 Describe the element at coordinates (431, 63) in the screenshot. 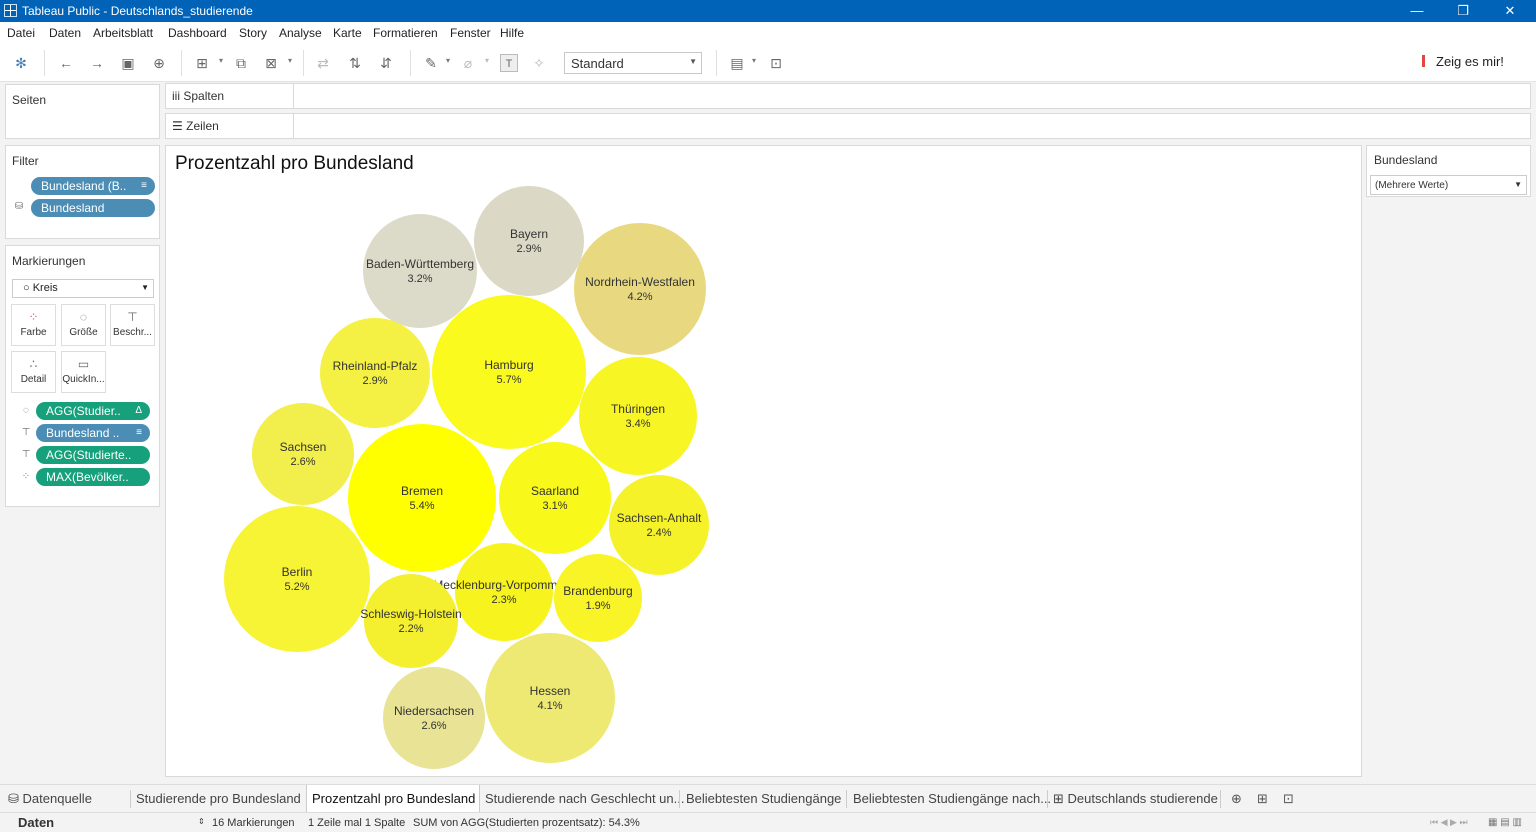

I see `highlight-icon: ✎` at that location.